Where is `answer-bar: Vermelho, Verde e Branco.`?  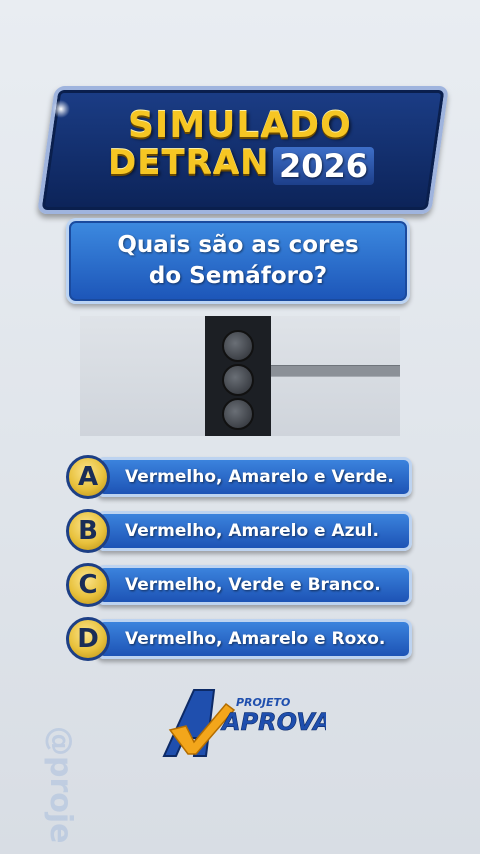
answer-bar: Vermelho, Verde e Branco. is located at coordinates (254, 585).